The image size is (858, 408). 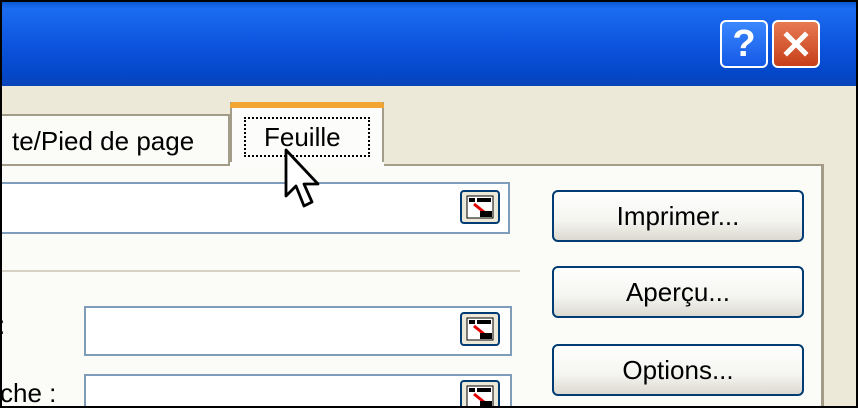 I want to click on section-separator, so click(x=261, y=271).